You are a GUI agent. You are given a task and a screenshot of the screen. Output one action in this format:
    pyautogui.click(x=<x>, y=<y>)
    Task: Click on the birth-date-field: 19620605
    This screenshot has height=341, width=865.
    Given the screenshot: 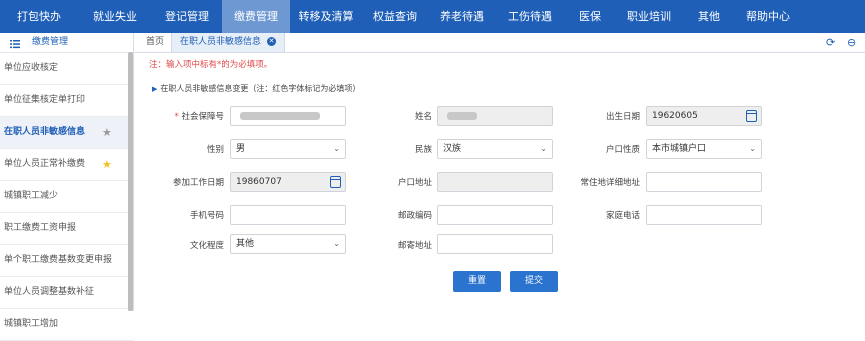 What is the action you would take?
    pyautogui.click(x=704, y=116)
    